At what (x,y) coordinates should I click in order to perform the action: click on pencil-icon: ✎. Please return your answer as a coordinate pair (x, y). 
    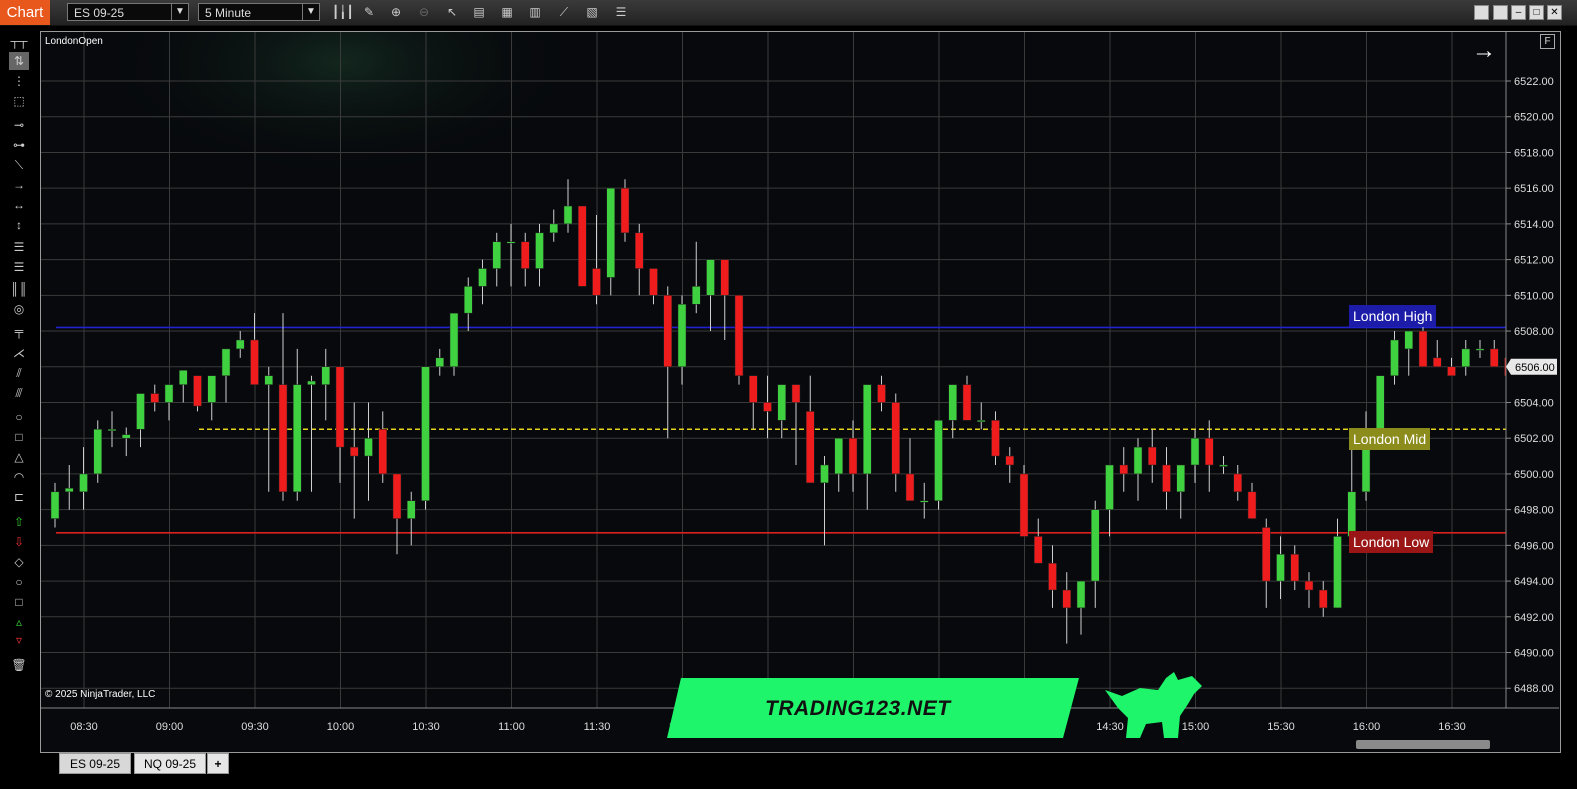
    Looking at the image, I should click on (369, 12).